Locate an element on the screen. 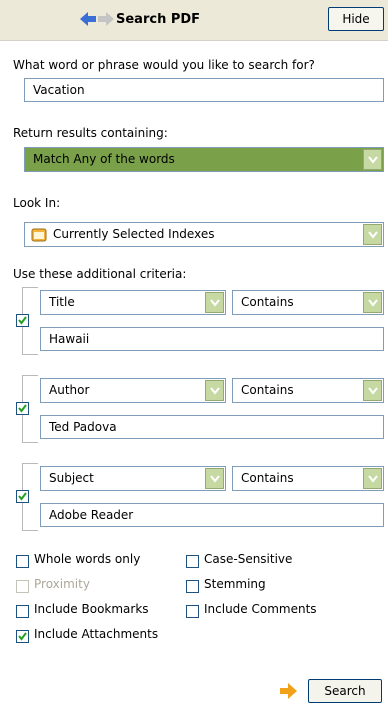 The image size is (388, 723). criteria-label: Use these additional criteria: is located at coordinates (100, 274).